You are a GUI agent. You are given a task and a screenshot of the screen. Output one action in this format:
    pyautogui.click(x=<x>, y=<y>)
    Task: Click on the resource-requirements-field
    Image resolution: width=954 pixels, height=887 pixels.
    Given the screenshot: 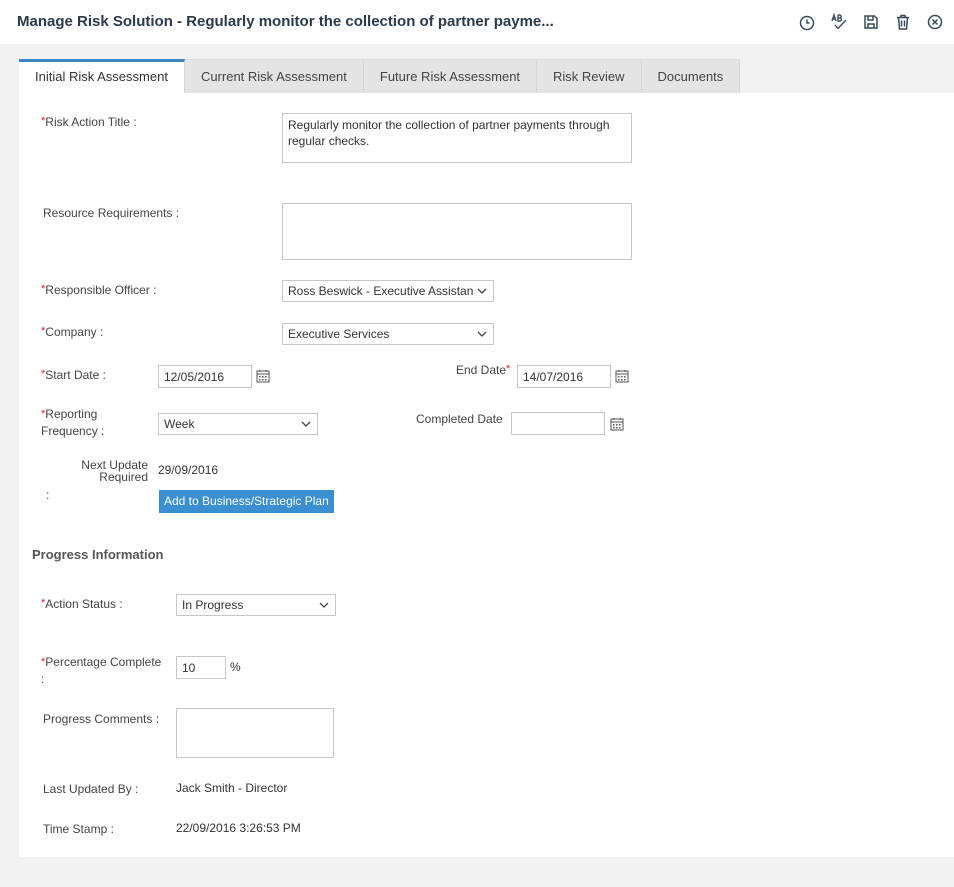 What is the action you would take?
    pyautogui.click(x=457, y=231)
    